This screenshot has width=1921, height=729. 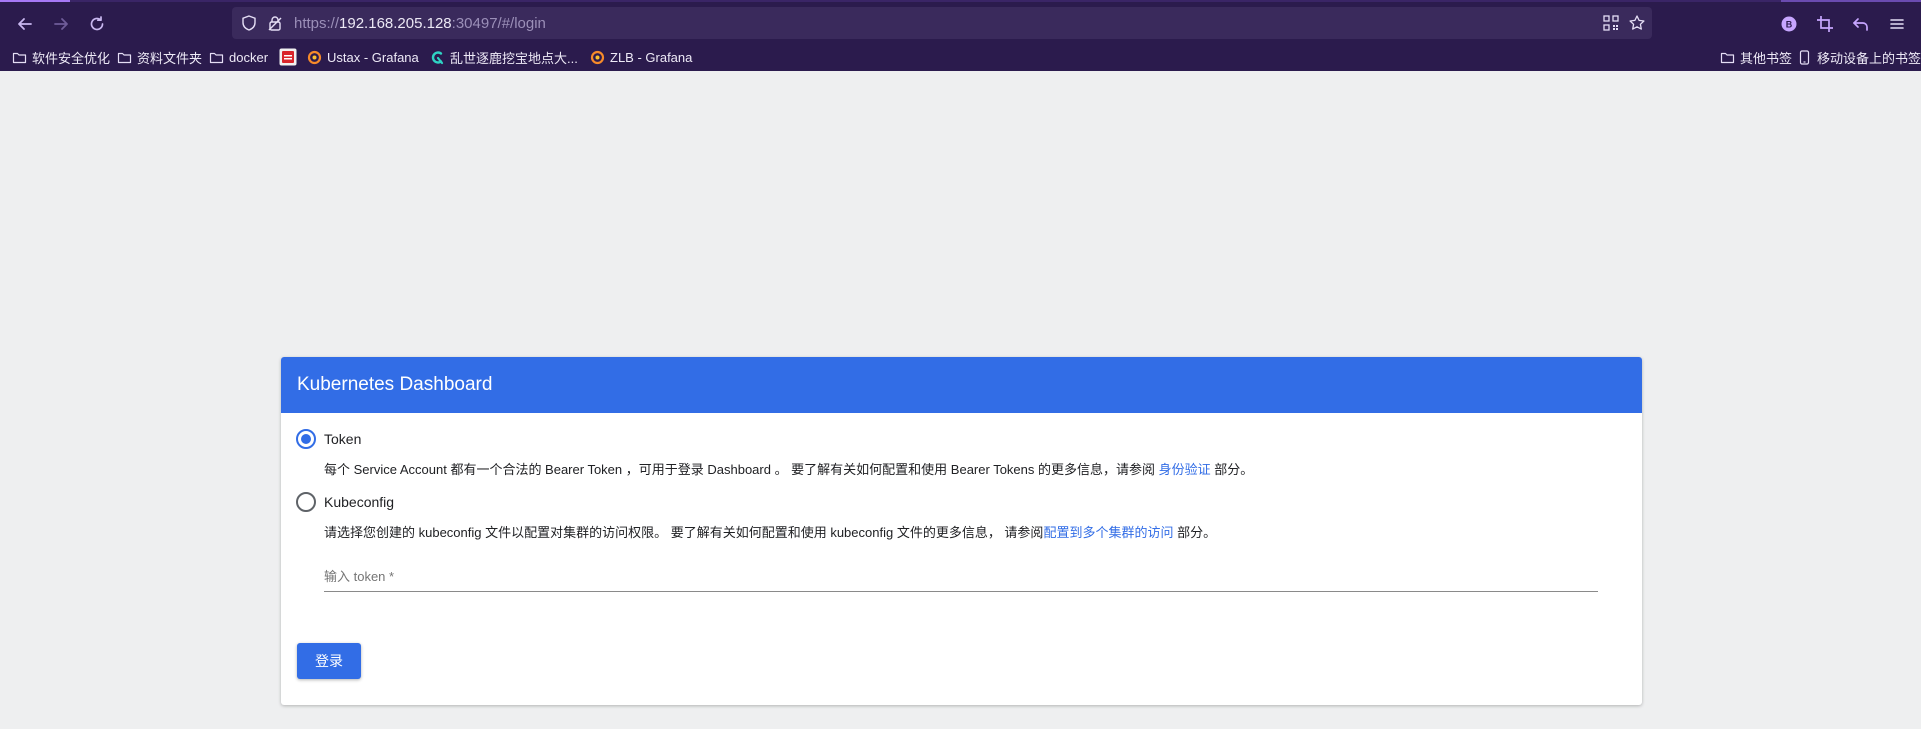 What do you see at coordinates (1232, 469) in the screenshot?
I see `token-desc-tail: 部分。` at bounding box center [1232, 469].